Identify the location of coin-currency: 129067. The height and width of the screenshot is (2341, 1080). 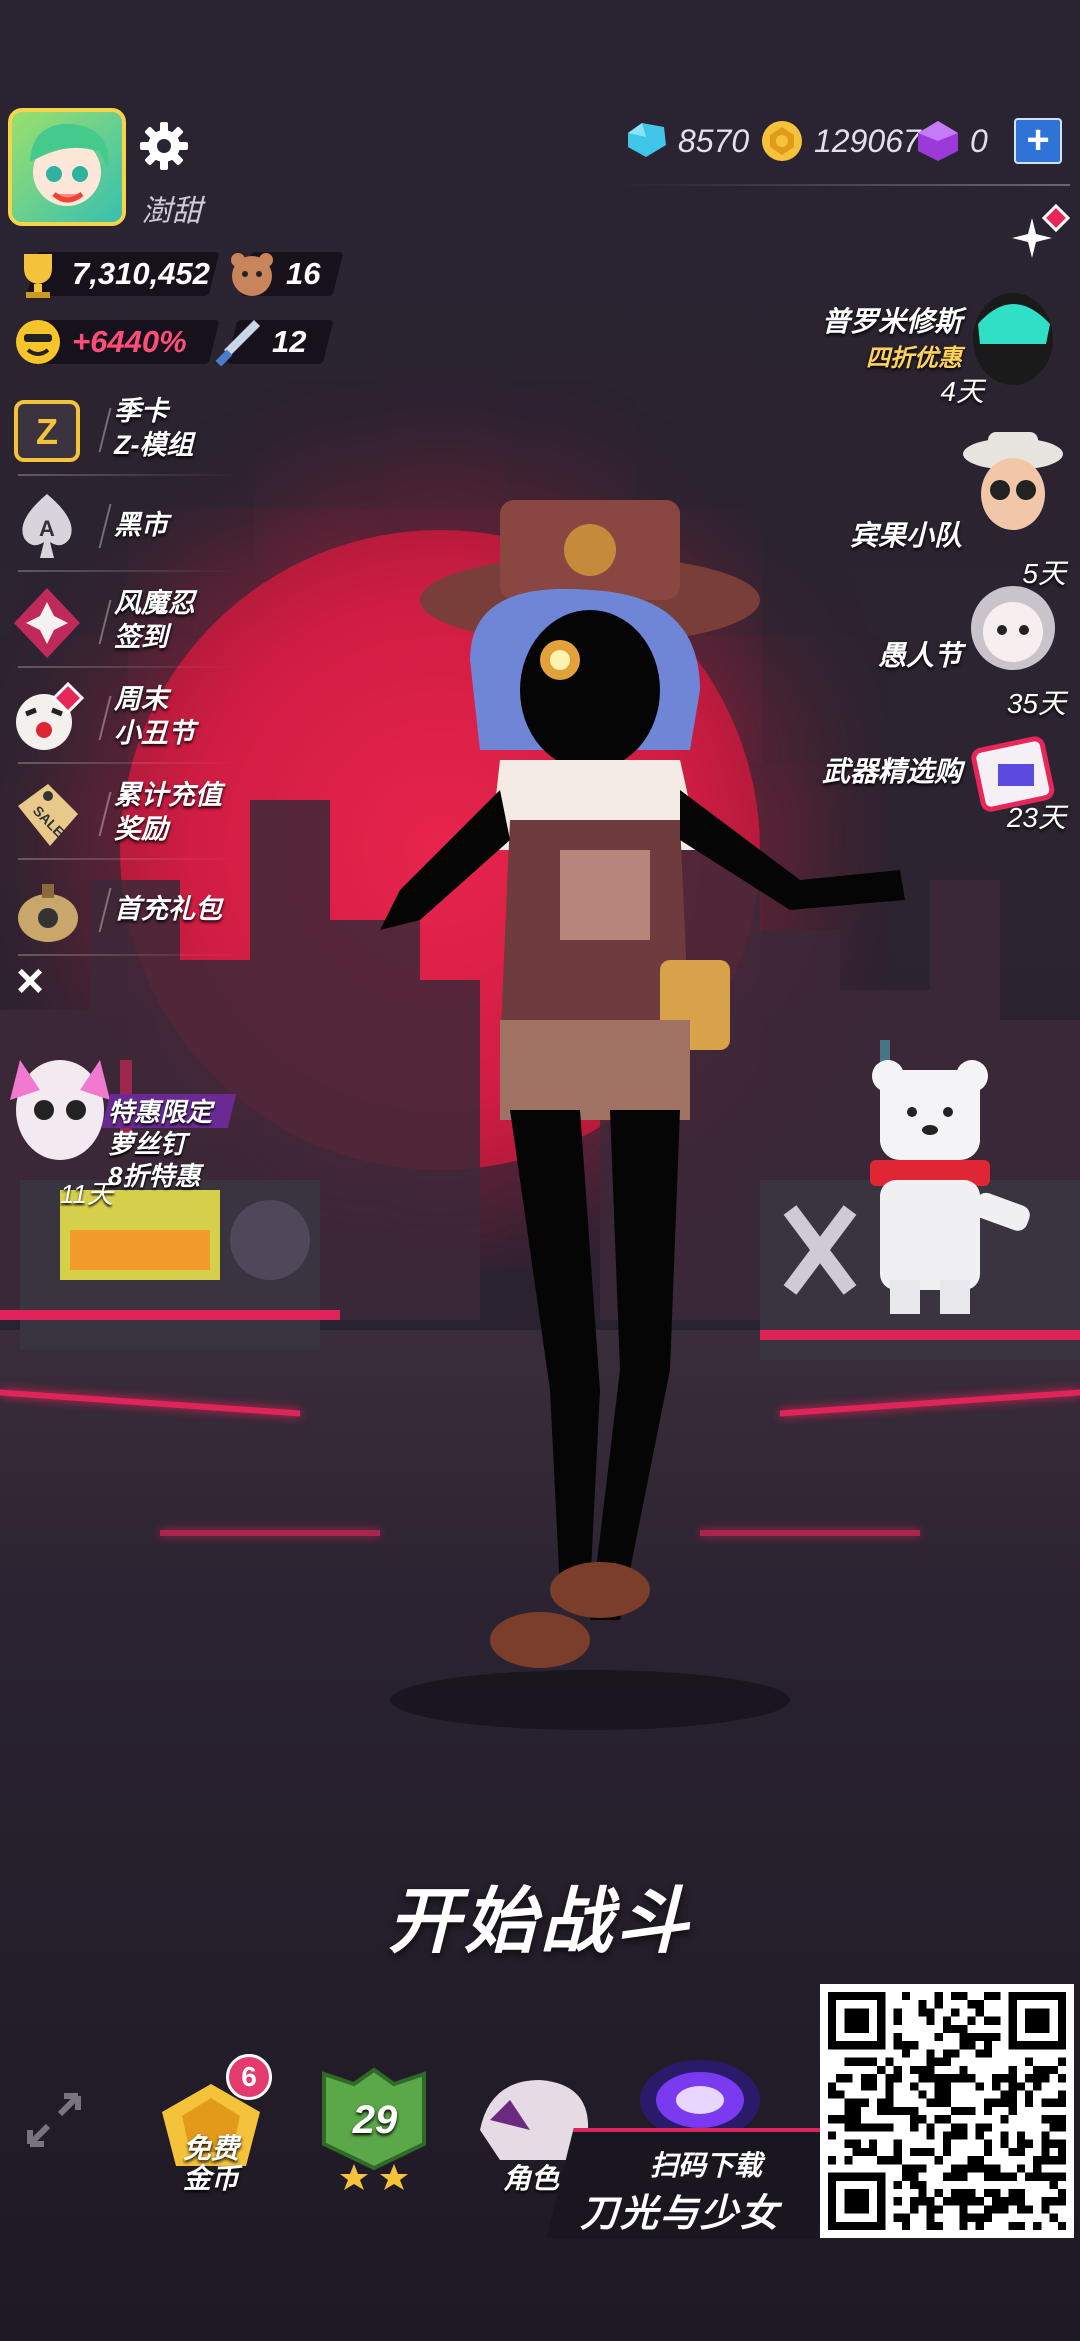
(839, 141).